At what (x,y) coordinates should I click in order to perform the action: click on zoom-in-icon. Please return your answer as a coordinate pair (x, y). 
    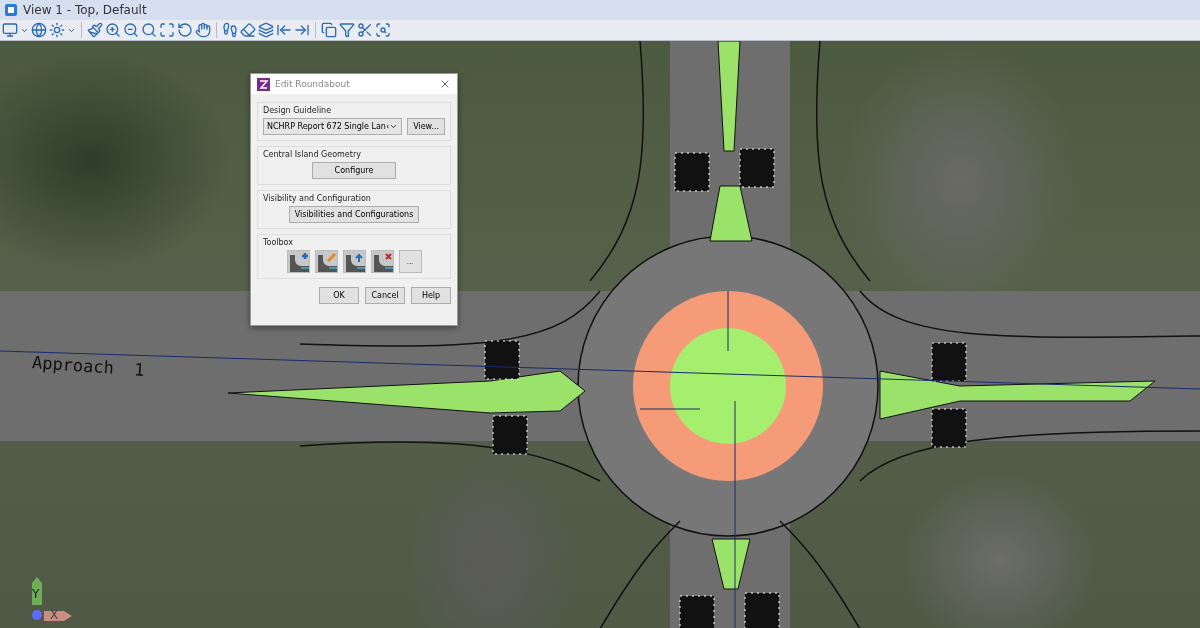
    Looking at the image, I should click on (113, 30).